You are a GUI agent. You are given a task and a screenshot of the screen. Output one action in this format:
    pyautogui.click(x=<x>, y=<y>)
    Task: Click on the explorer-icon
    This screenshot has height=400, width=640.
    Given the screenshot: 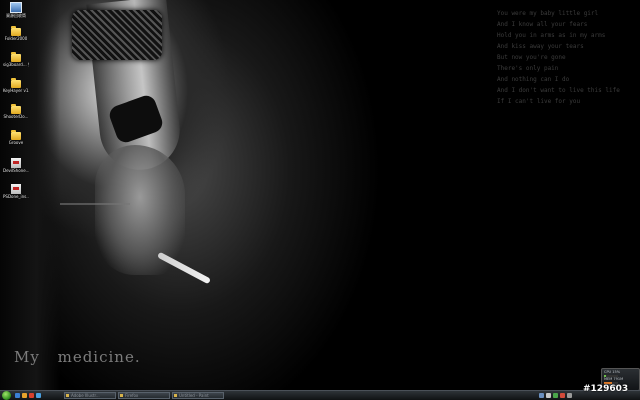 What is the action you would take?
    pyautogui.click(x=24, y=395)
    